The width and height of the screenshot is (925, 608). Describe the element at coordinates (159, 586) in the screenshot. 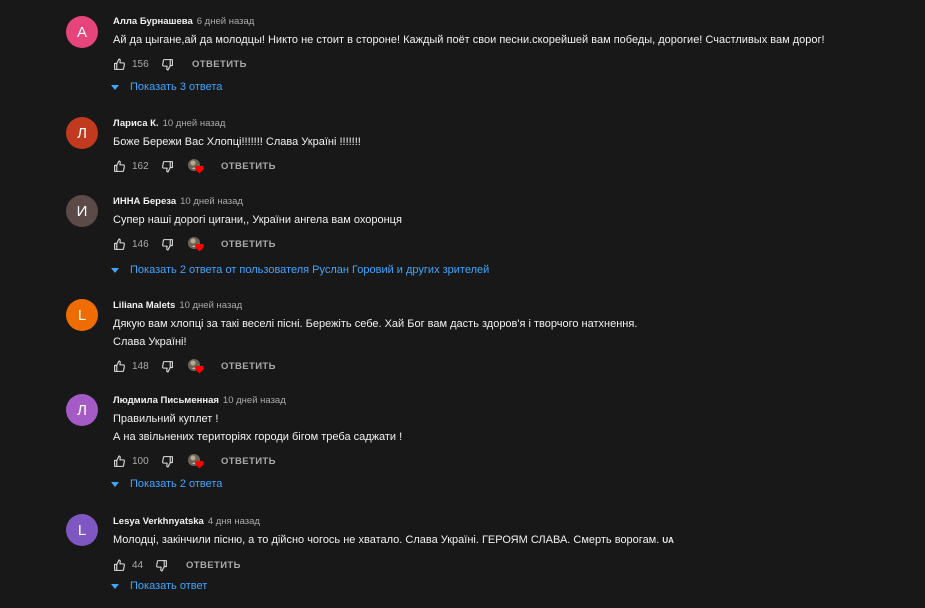

I see `show-replies-button: Показать ответ` at that location.